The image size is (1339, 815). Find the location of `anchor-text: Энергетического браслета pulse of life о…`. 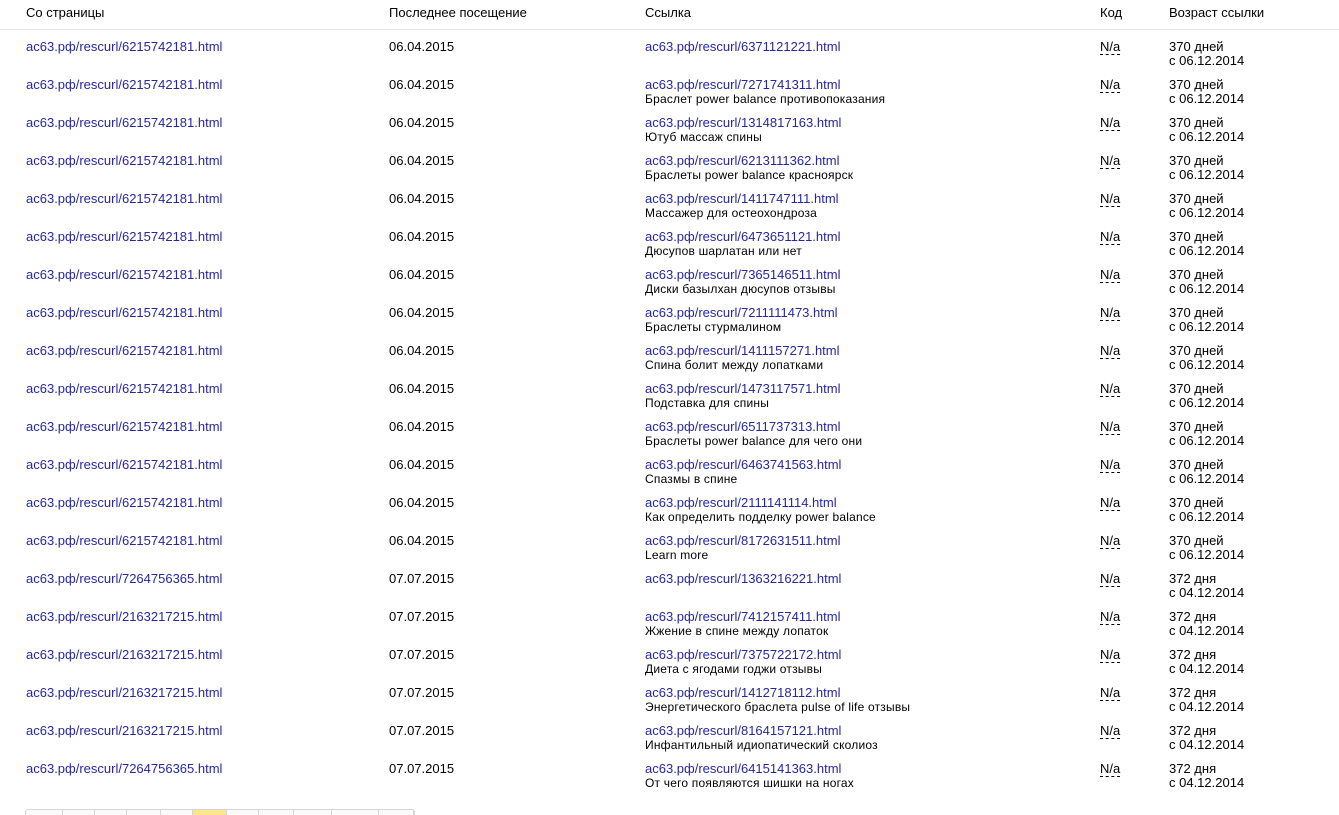

anchor-text: Энергетического браслета pulse of life о… is located at coordinates (778, 707).